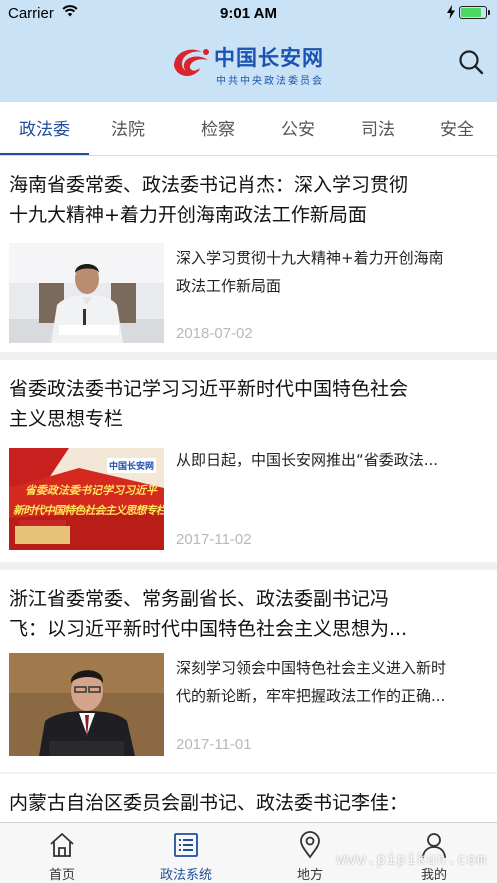 This screenshot has height=883, width=497. What do you see at coordinates (471, 12) in the screenshot?
I see `battery-fill` at bounding box center [471, 12].